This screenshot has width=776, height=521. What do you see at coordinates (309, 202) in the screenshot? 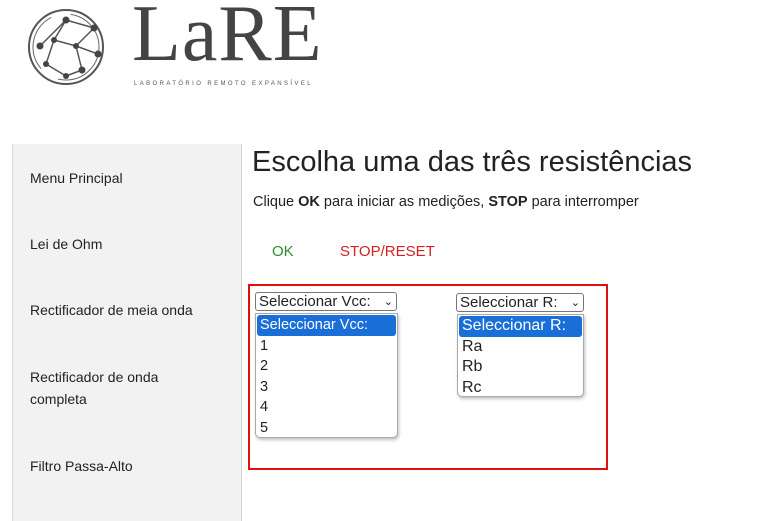
I see `instruction-ok-word: OK` at bounding box center [309, 202].